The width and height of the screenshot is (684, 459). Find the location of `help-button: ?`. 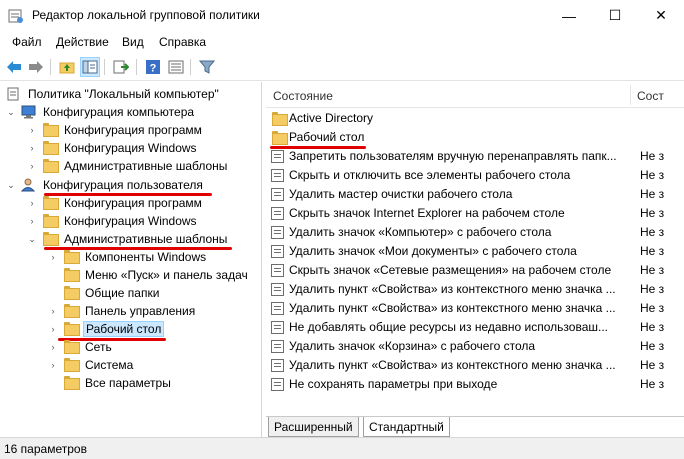

help-button: ? is located at coordinates (153, 67).